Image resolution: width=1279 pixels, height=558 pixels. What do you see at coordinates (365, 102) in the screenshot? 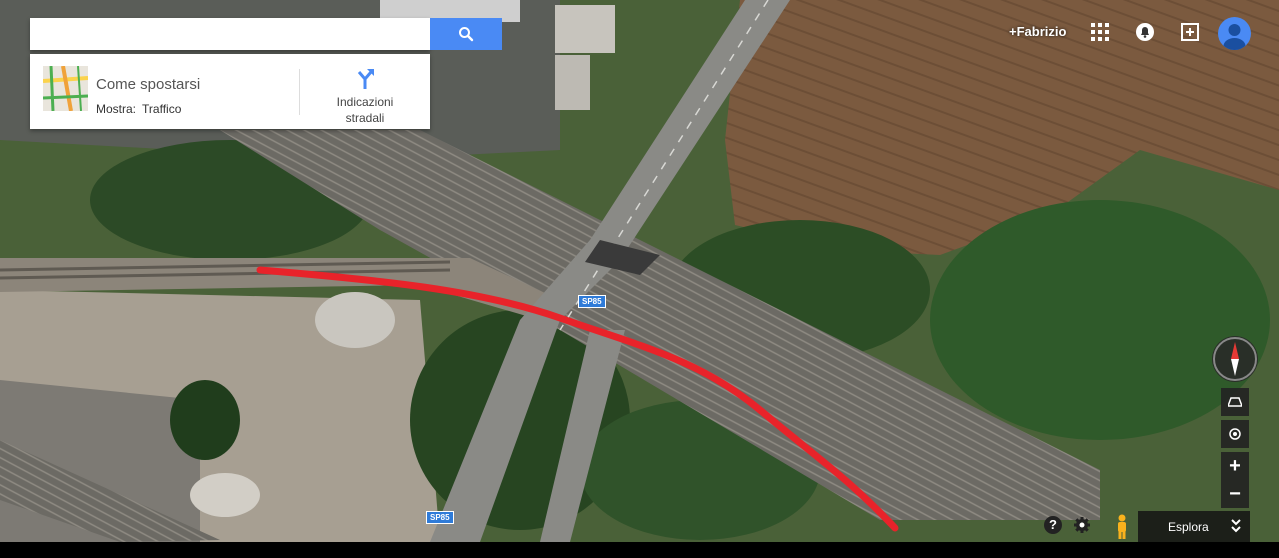
I see `directions-label-line1: Indicazioni` at bounding box center [365, 102].